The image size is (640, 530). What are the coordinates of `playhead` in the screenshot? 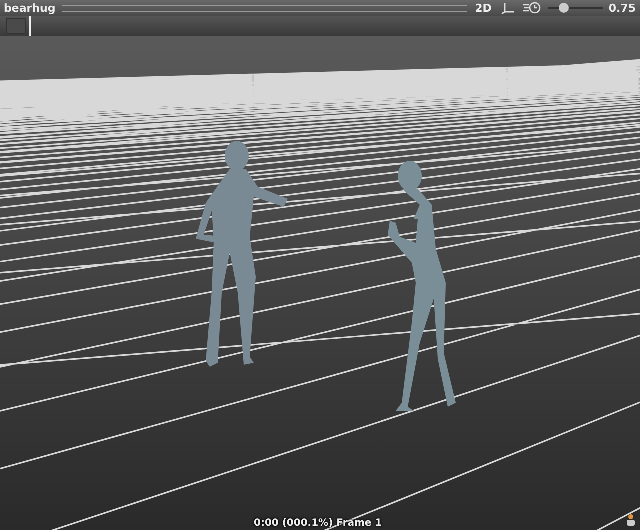 It's located at (29, 26).